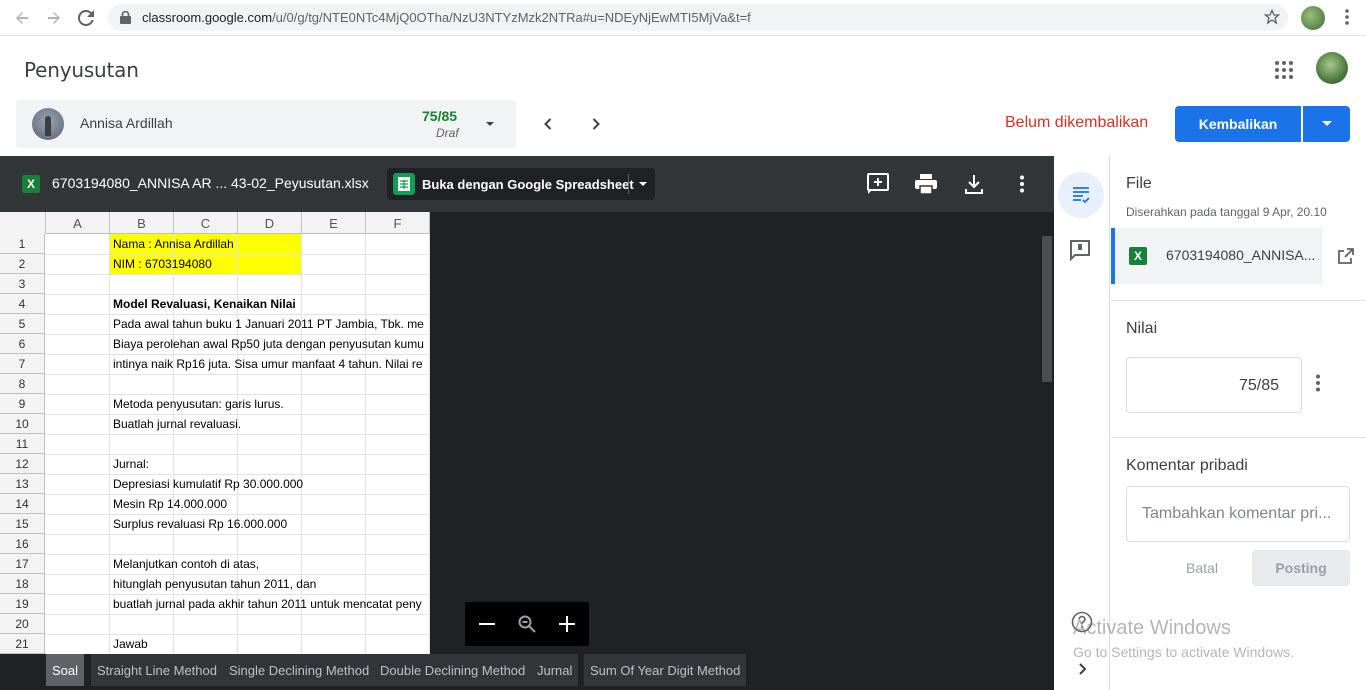 The image size is (1366, 690). What do you see at coordinates (398, 223) in the screenshot?
I see `column-header: F` at bounding box center [398, 223].